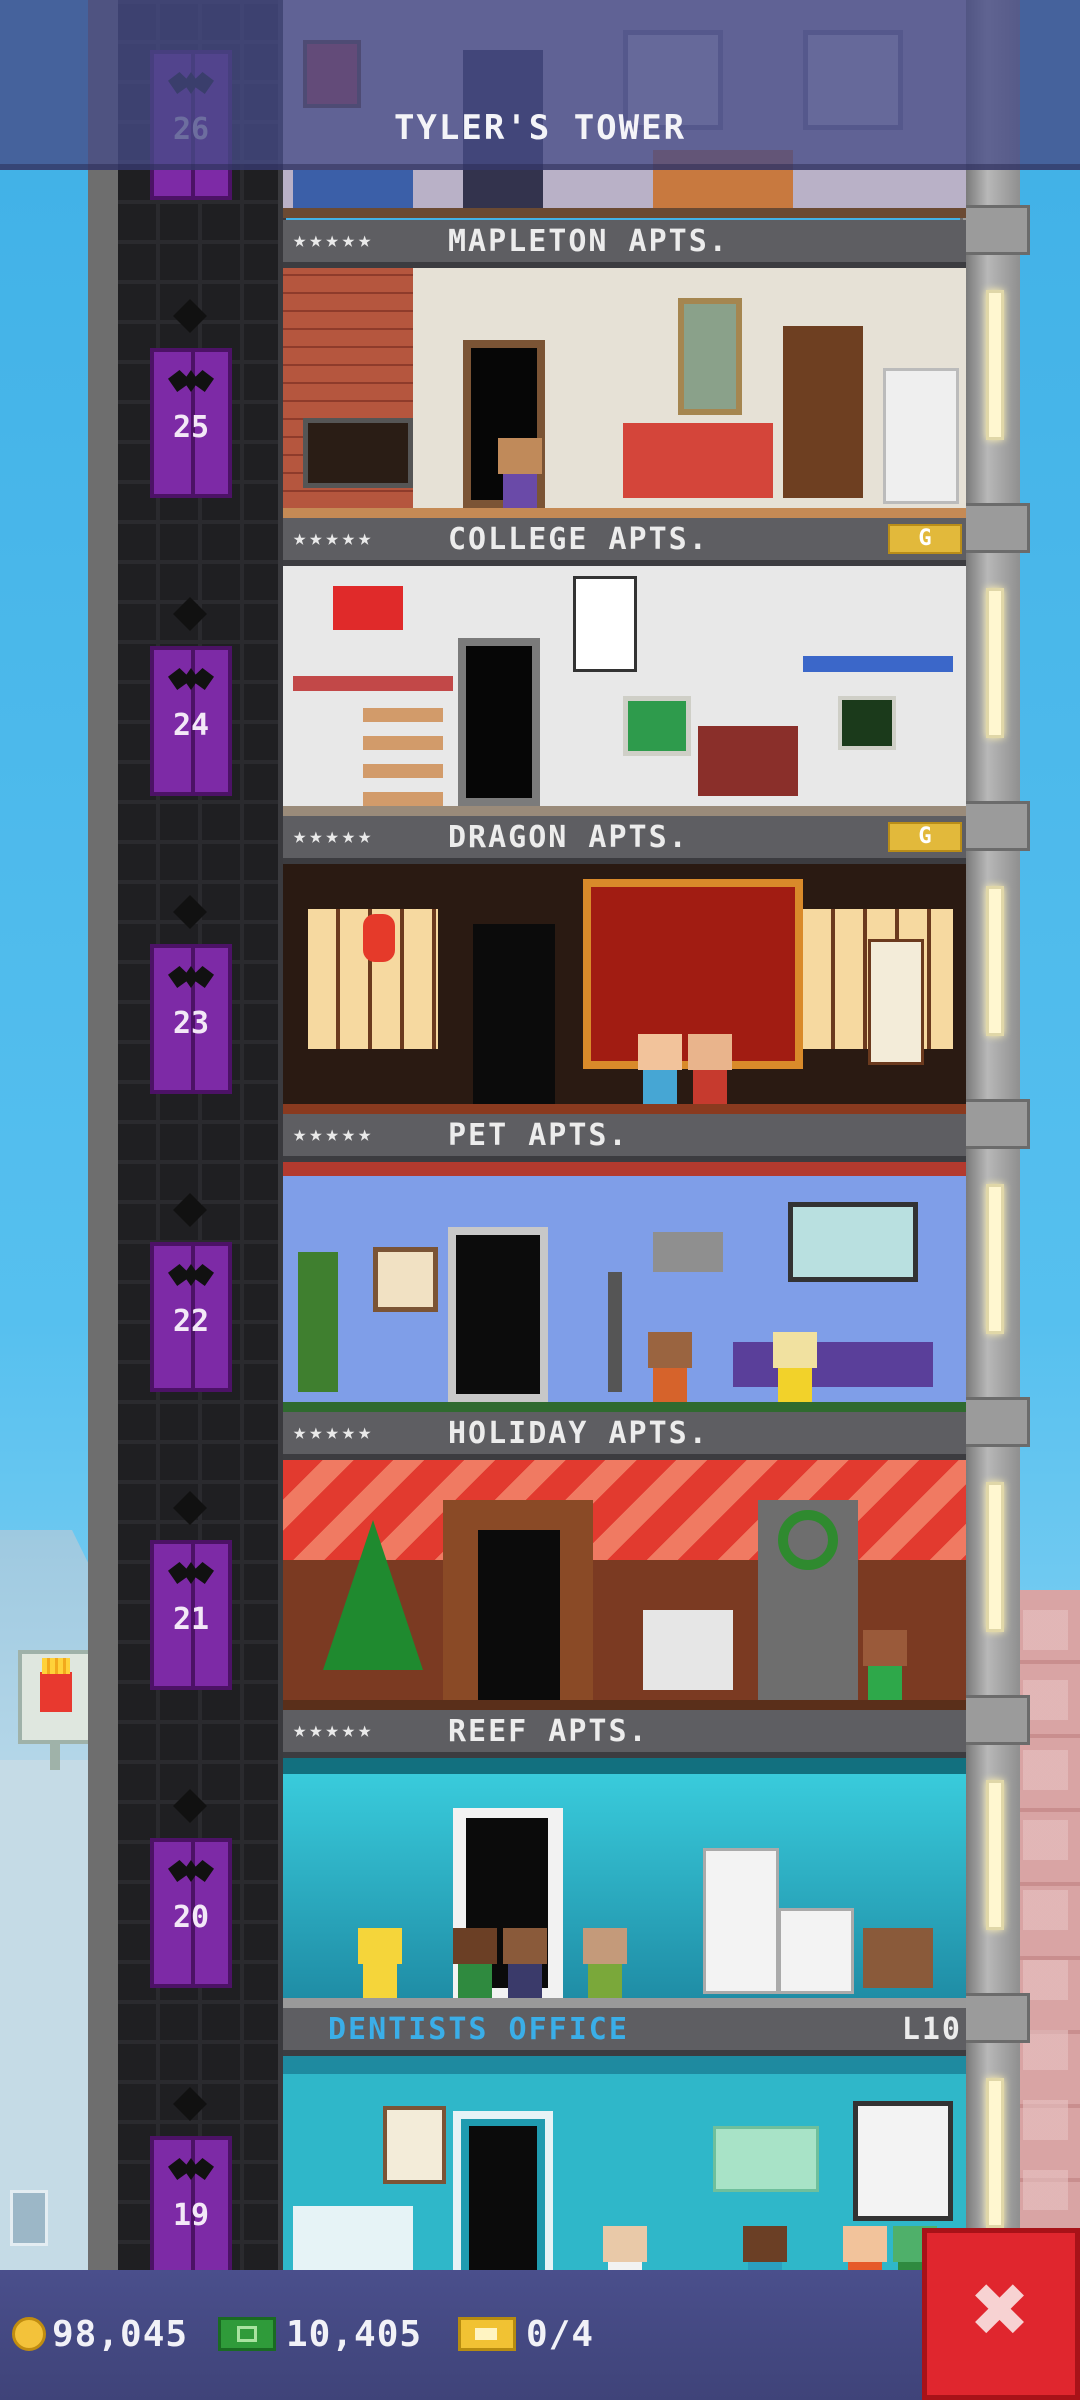 This screenshot has width=1080, height=2400. What do you see at coordinates (103, 1140) in the screenshot?
I see `shaft-wall` at bounding box center [103, 1140].